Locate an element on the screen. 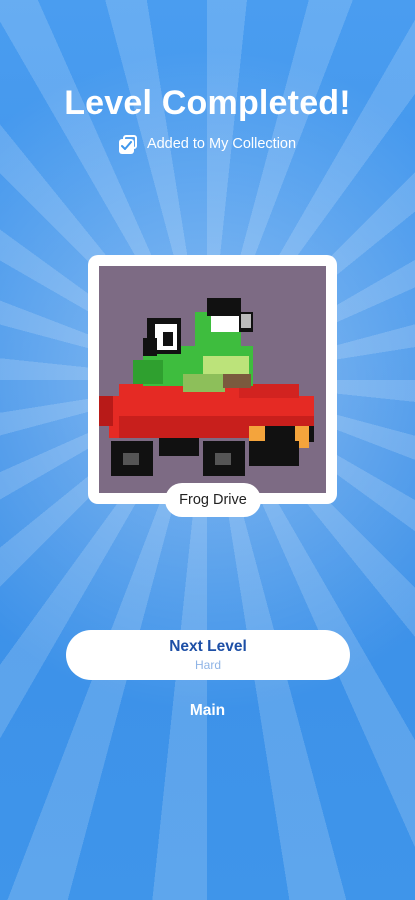  puzzle-image is located at coordinates (212, 379).